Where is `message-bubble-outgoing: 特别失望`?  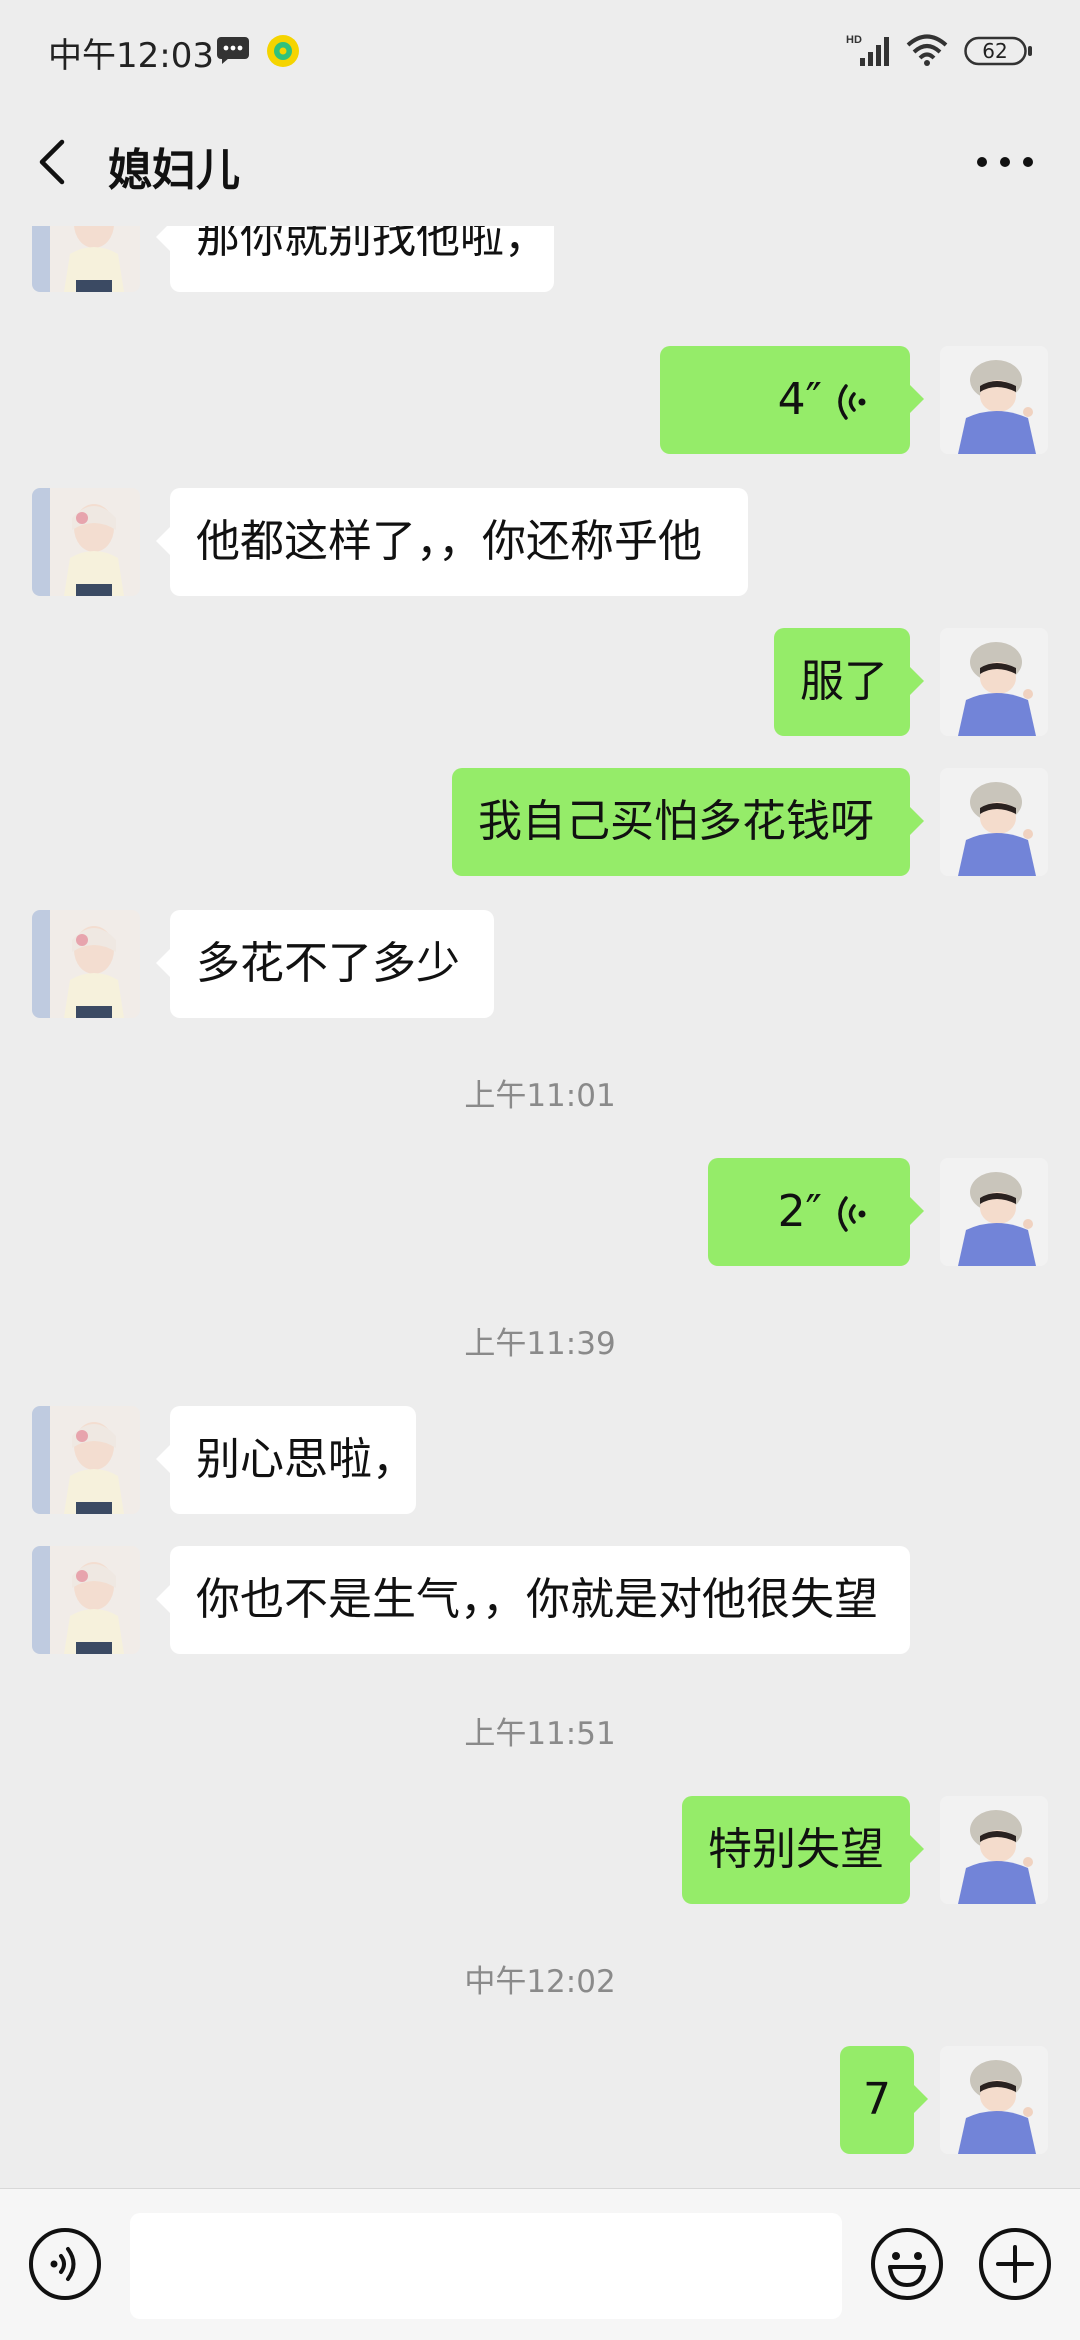 message-bubble-outgoing: 特别失望 is located at coordinates (803, 1850).